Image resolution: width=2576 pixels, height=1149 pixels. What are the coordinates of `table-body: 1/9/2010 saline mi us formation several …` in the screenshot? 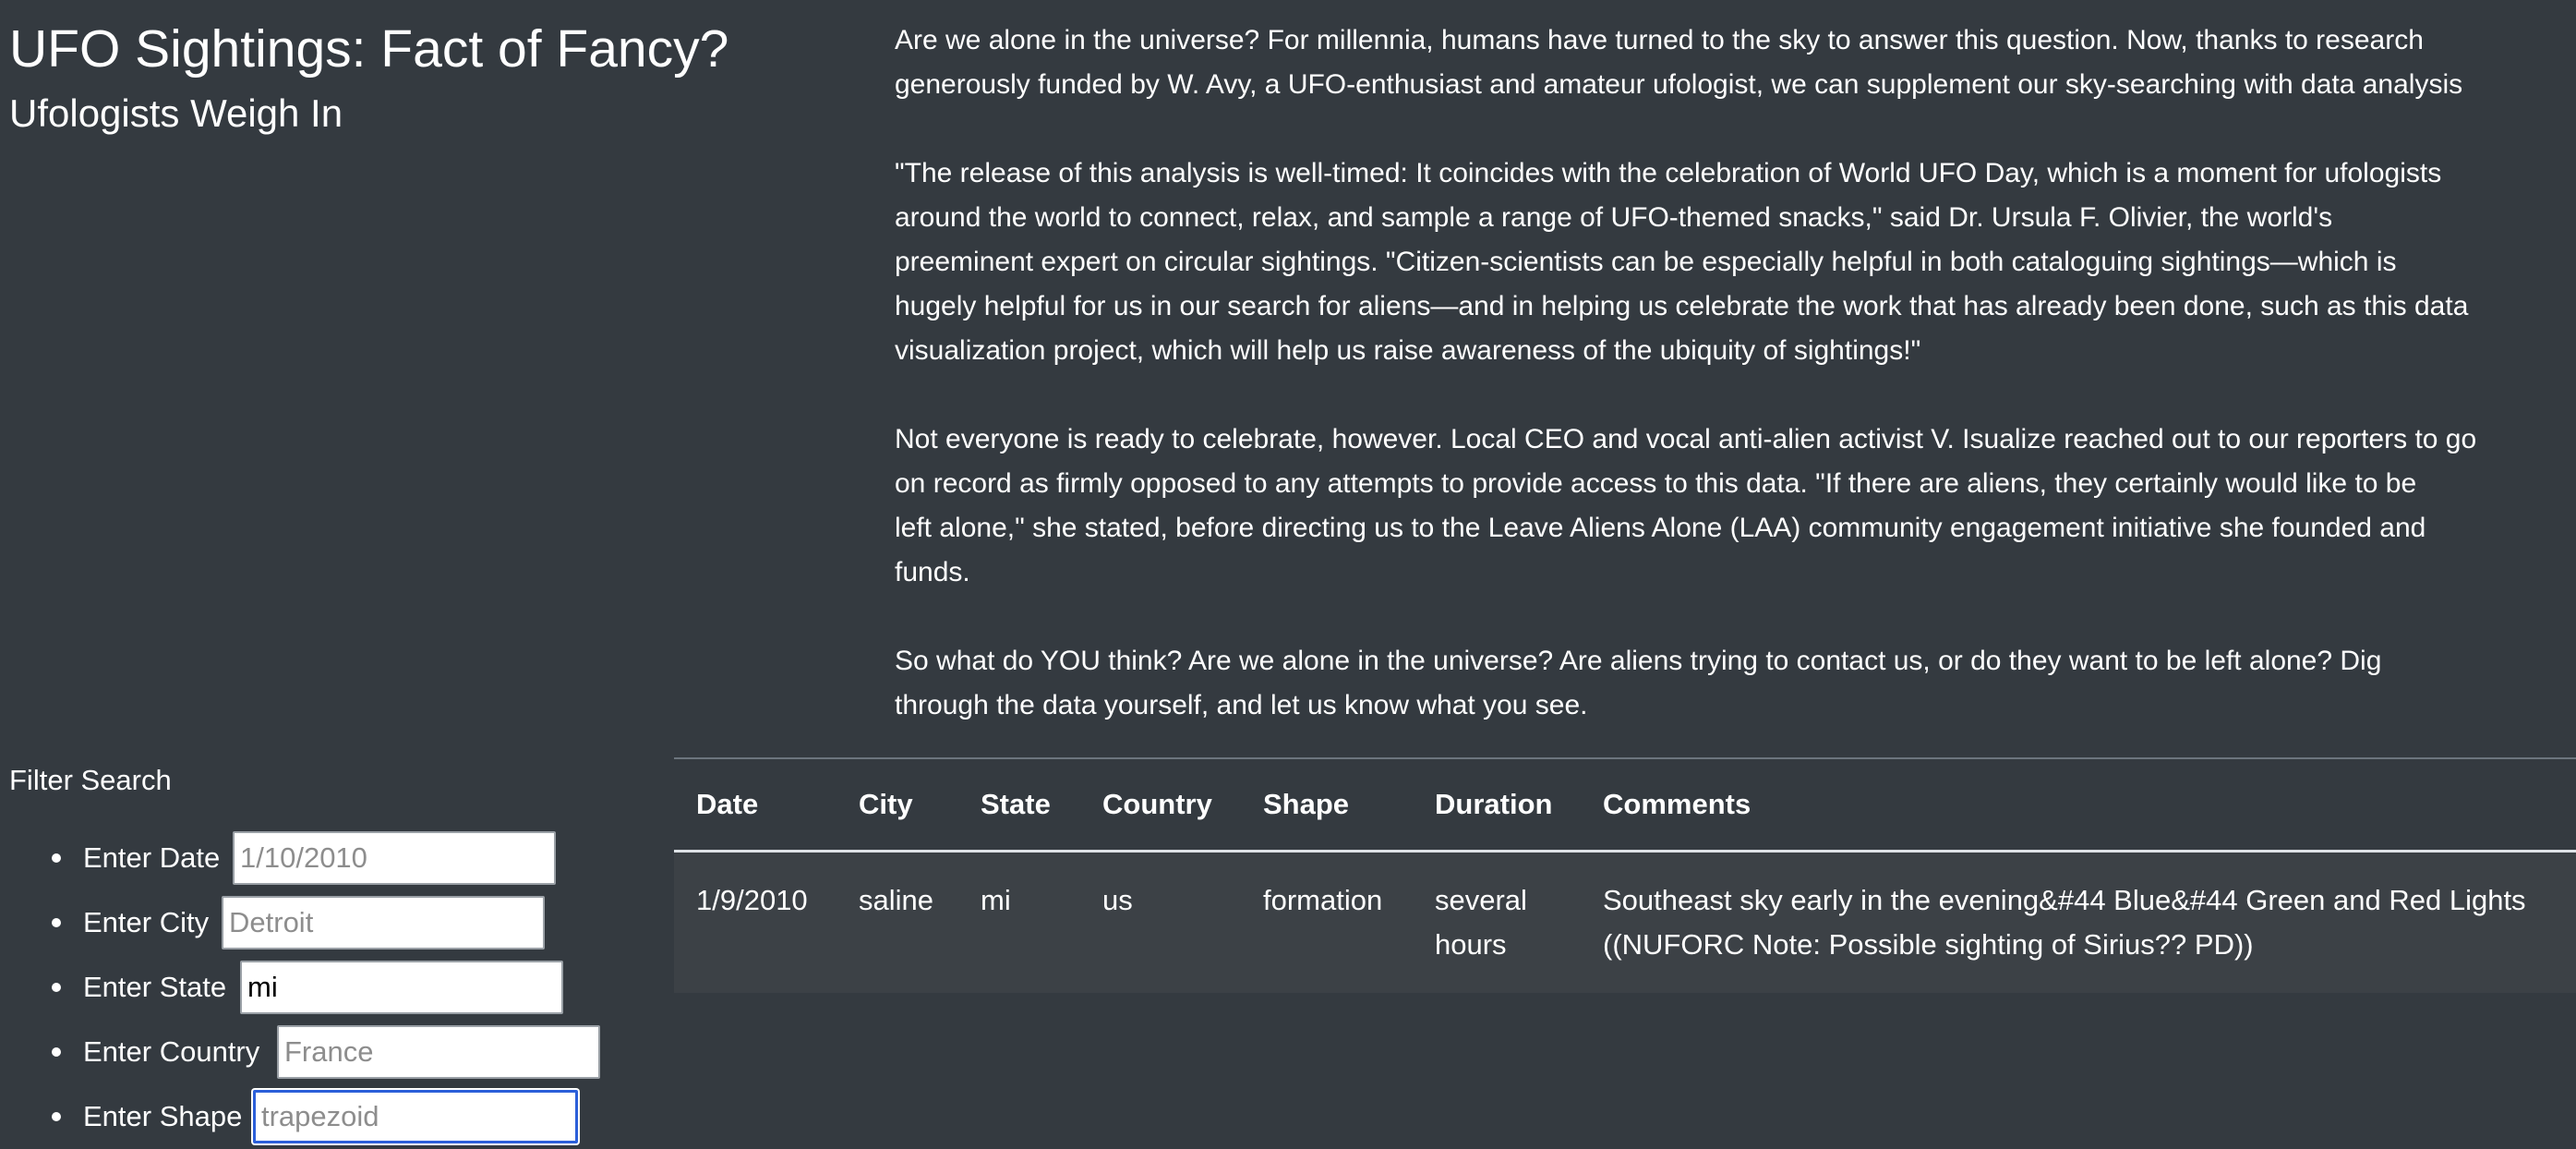 It's located at (1625, 922).